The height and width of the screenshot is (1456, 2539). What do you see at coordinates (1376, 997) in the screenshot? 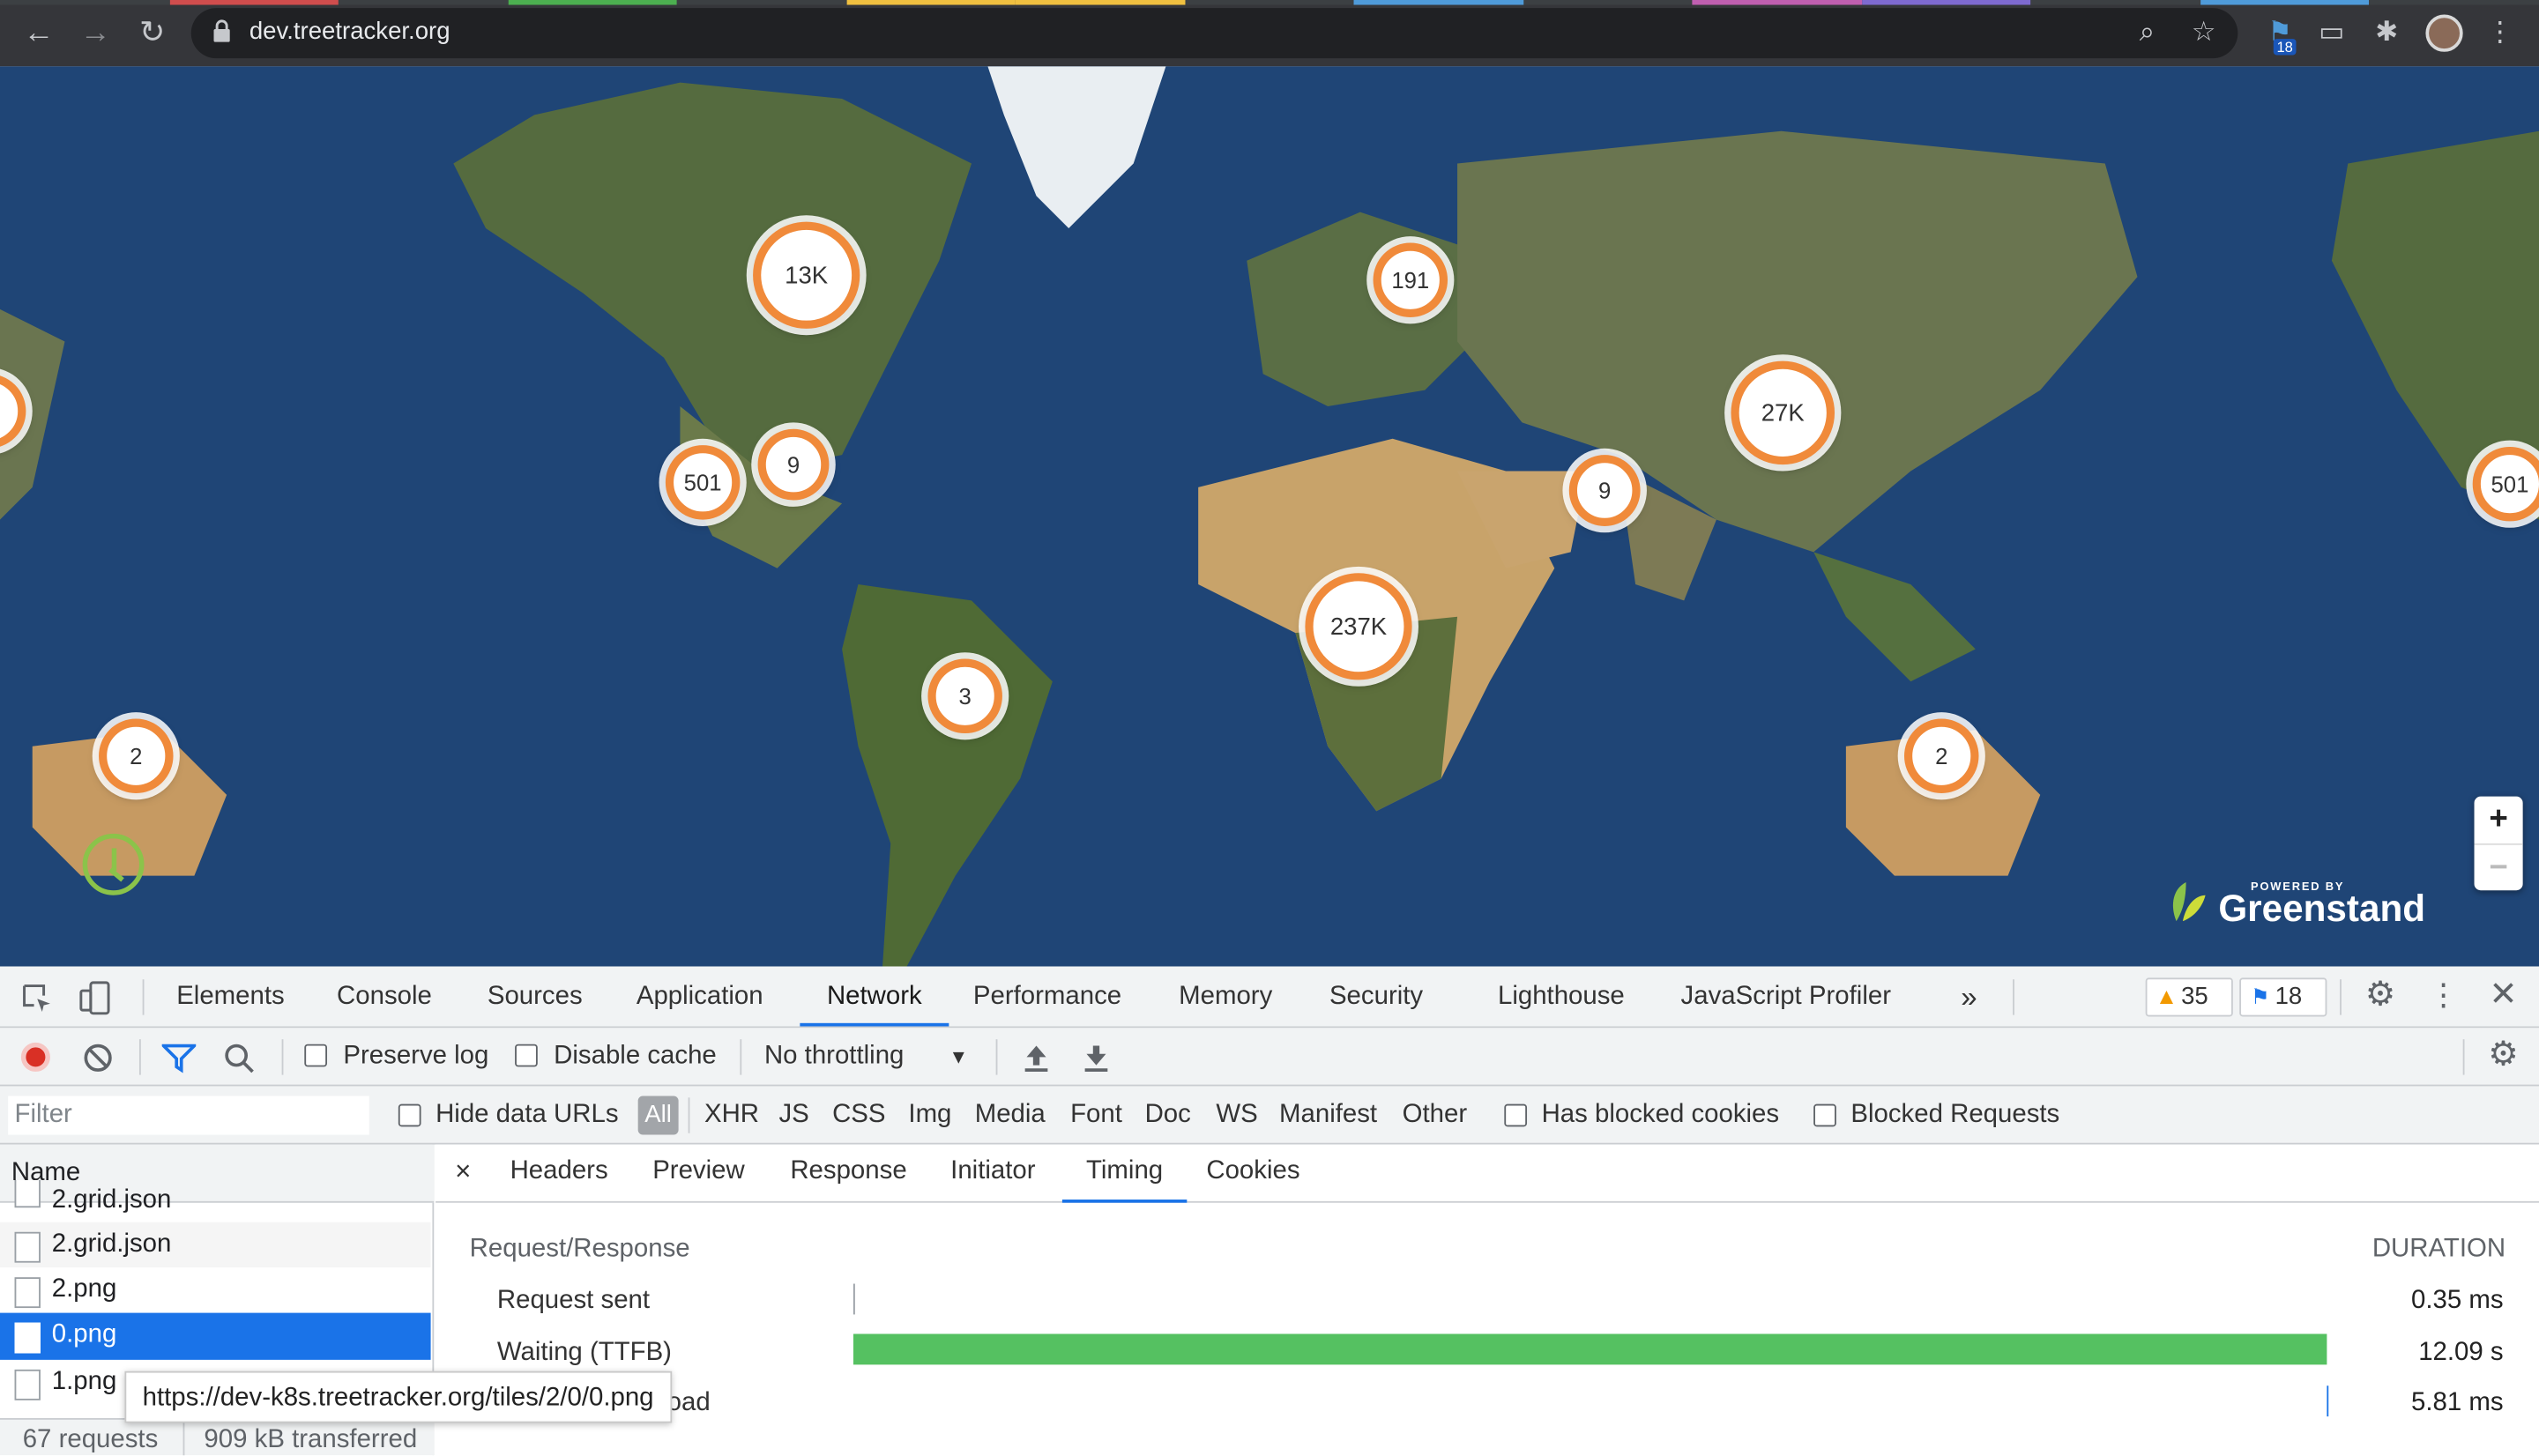
I see `tab-security: Security` at bounding box center [1376, 997].